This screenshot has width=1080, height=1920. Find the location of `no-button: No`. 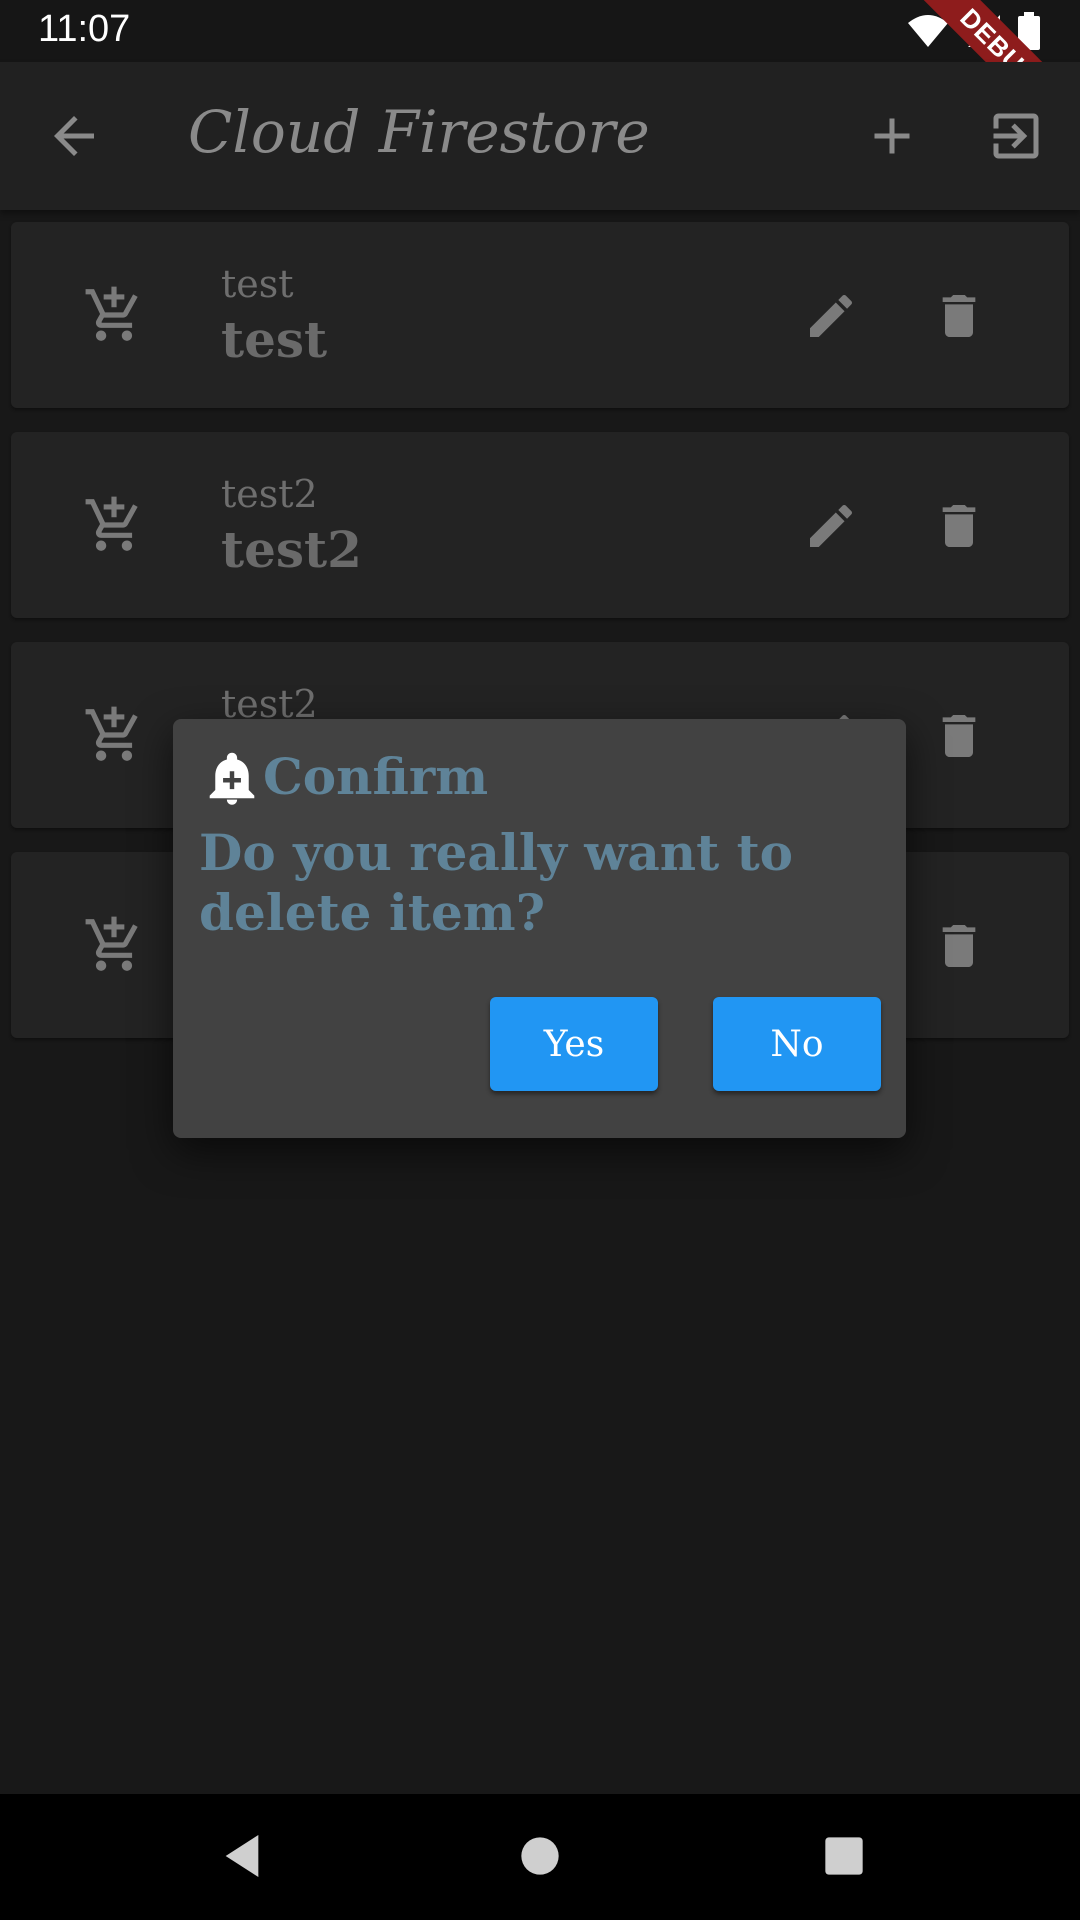

no-button: No is located at coordinates (797, 1044).